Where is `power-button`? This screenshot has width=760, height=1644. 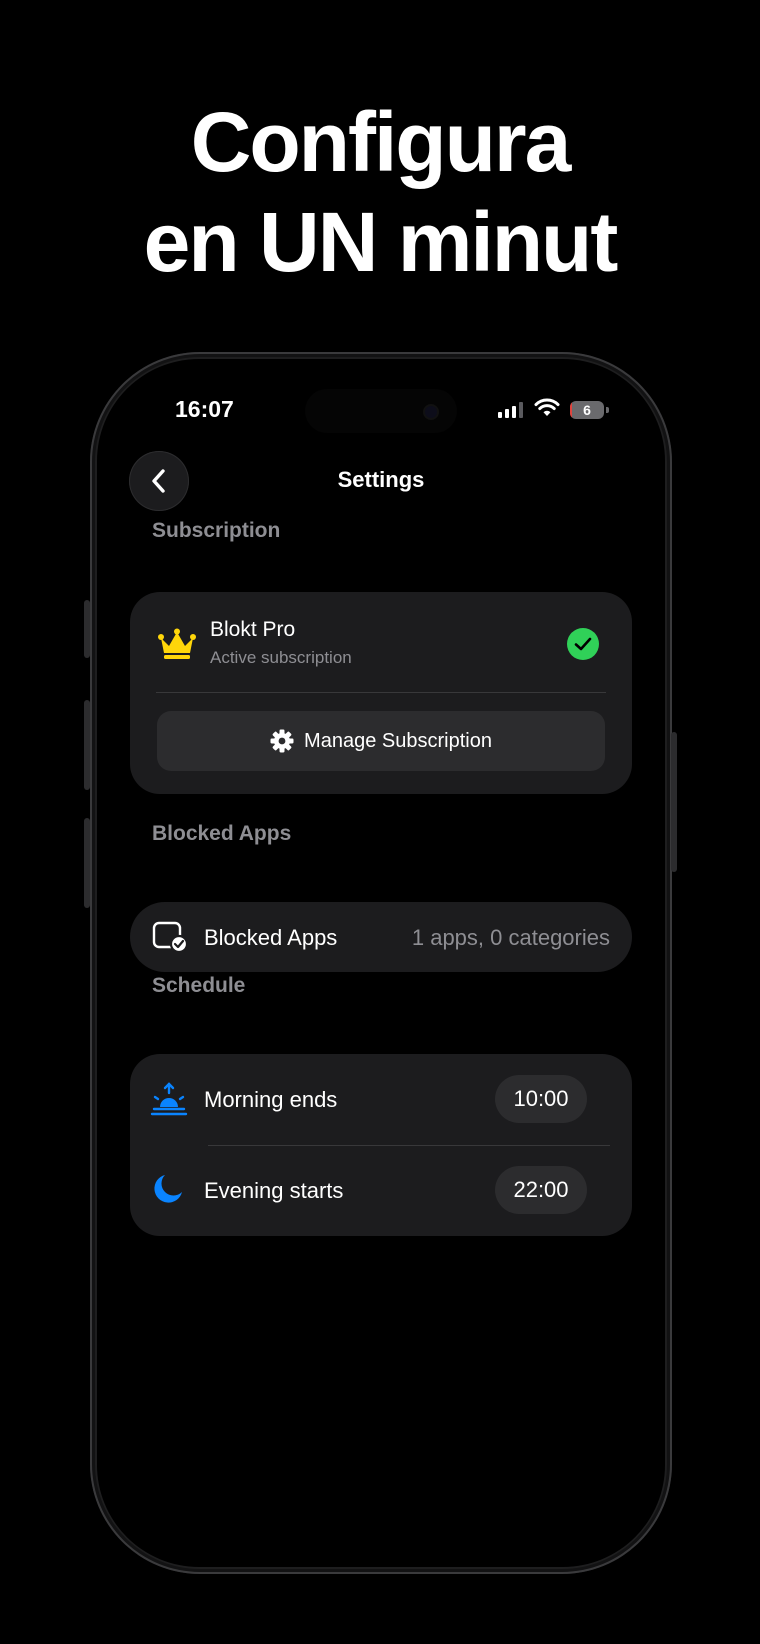
power-button is located at coordinates (674, 802).